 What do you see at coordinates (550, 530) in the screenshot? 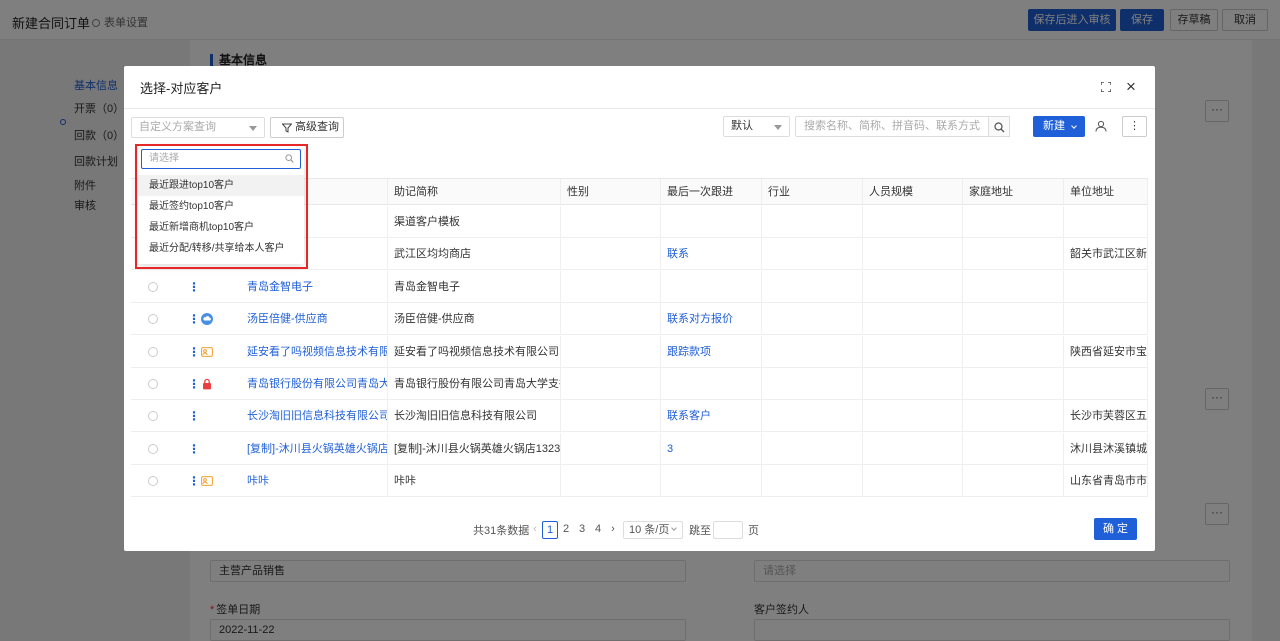
I see `page-1-button: 1` at bounding box center [550, 530].